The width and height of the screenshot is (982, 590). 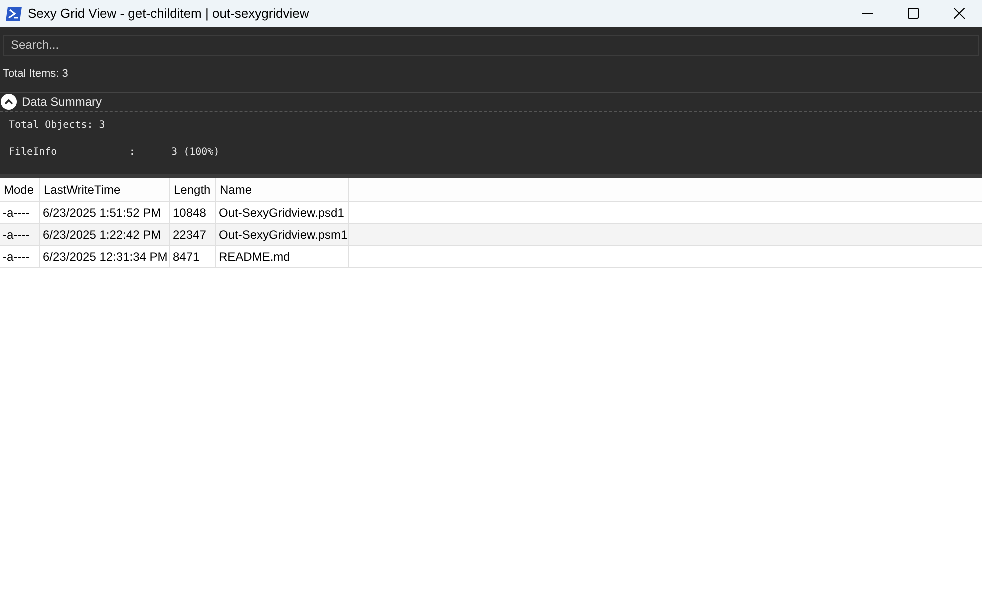 What do you see at coordinates (282, 189) in the screenshot?
I see `column-header: Name` at bounding box center [282, 189].